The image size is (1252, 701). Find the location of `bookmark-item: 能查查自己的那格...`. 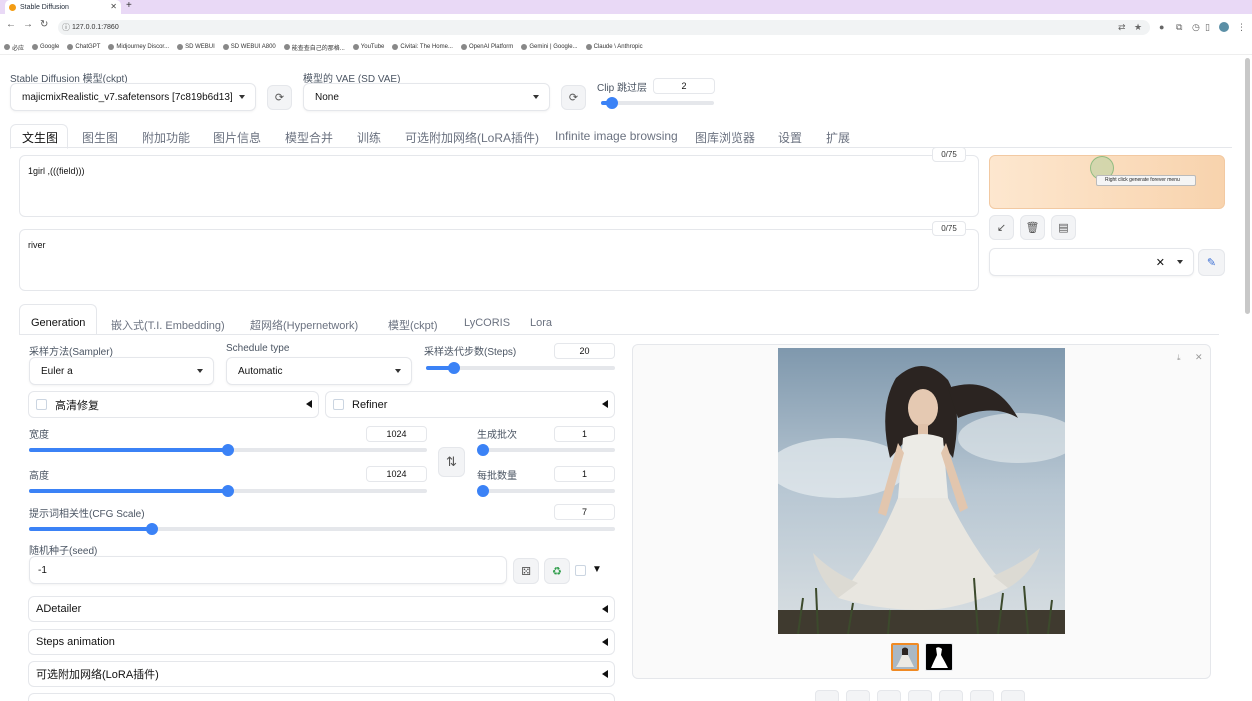

bookmark-item: 能查查自己的那格... is located at coordinates (314, 47).